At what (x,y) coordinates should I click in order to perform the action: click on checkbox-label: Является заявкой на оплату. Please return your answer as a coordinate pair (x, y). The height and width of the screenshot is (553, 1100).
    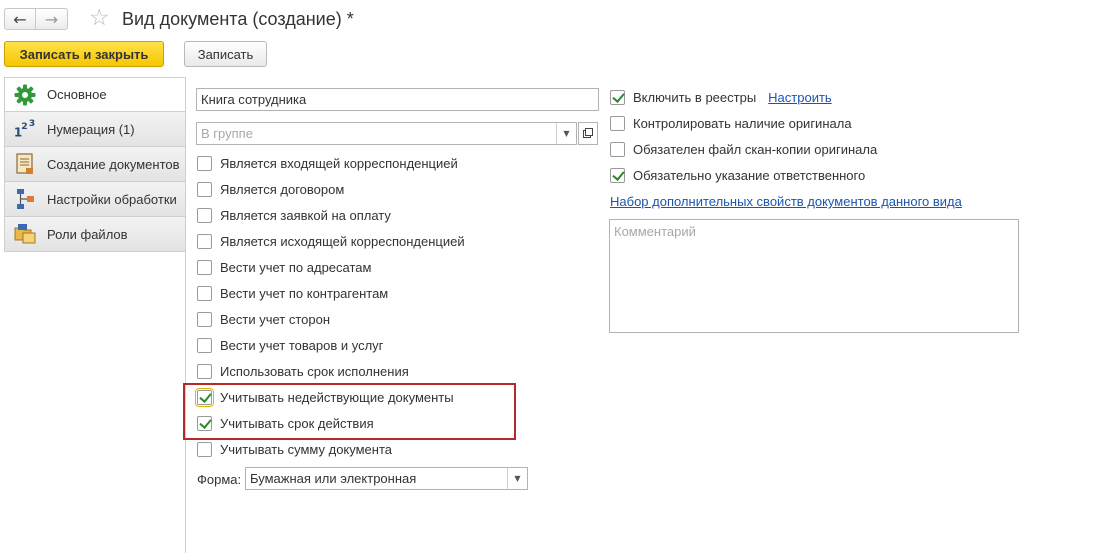
    Looking at the image, I should click on (305, 215).